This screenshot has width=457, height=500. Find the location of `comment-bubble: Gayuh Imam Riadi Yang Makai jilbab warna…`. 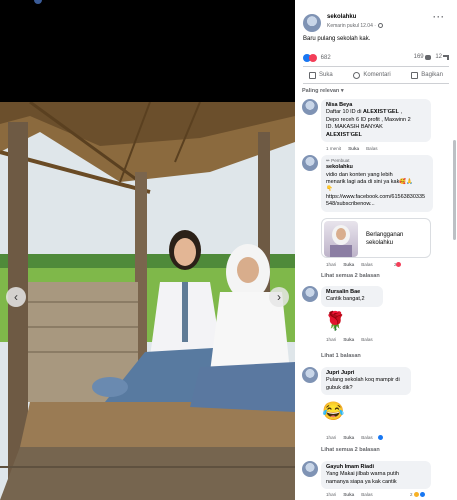

comment-bubble: Gayuh Imam Riadi Yang Makai jilbab warna… is located at coordinates (376, 475).